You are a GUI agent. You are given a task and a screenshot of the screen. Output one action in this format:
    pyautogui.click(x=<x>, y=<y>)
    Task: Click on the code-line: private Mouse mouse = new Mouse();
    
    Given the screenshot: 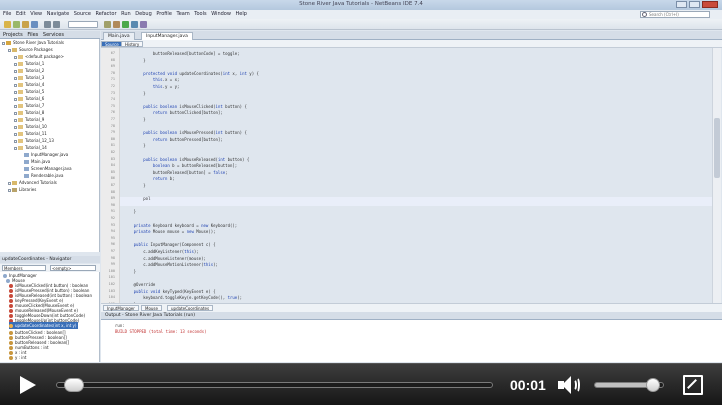 What is the action you would take?
    pyautogui.click(x=170, y=231)
    